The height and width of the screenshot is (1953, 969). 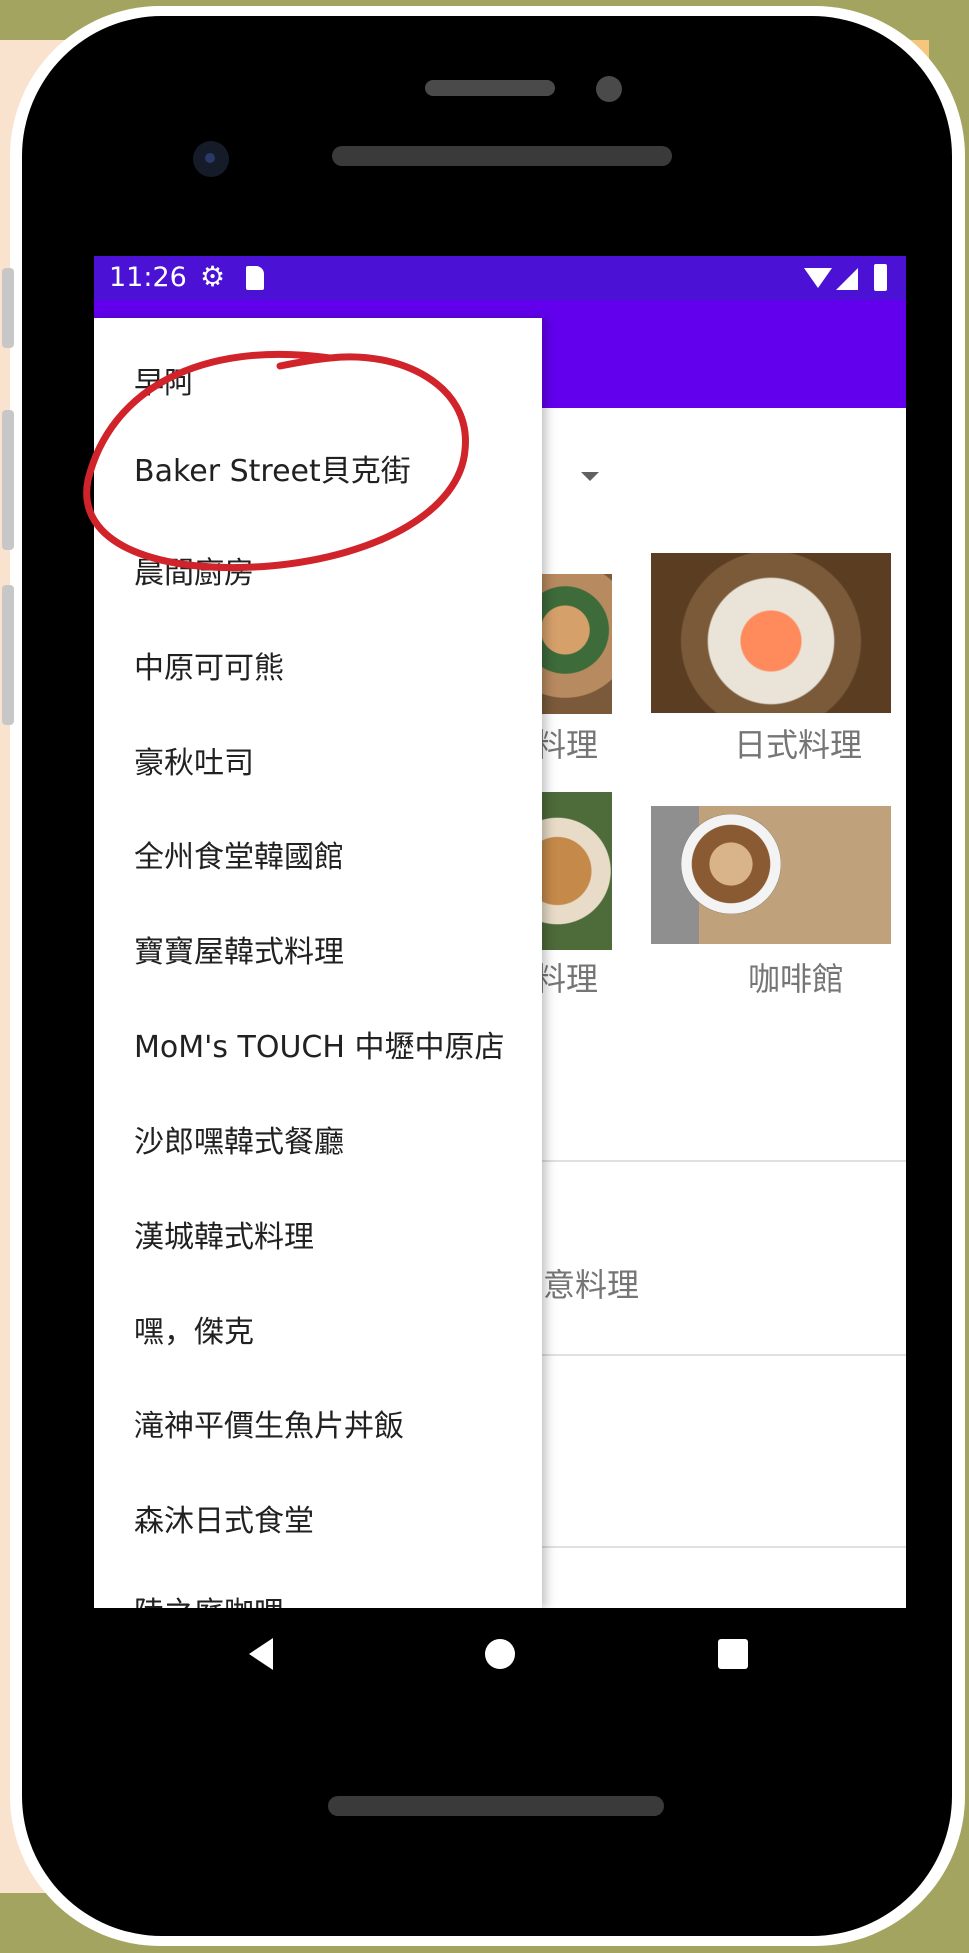 I want to click on system-nav-bar, so click(x=500, y=1653).